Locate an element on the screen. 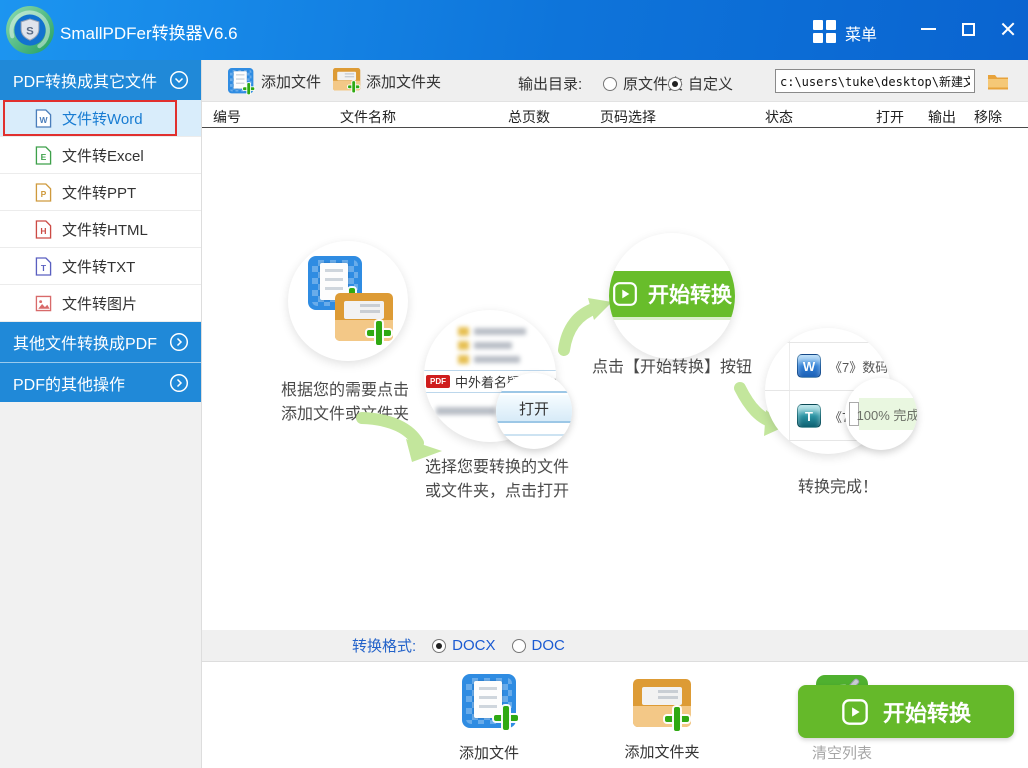  sidebar-item-html: H 文件转HTML is located at coordinates (100, 229).